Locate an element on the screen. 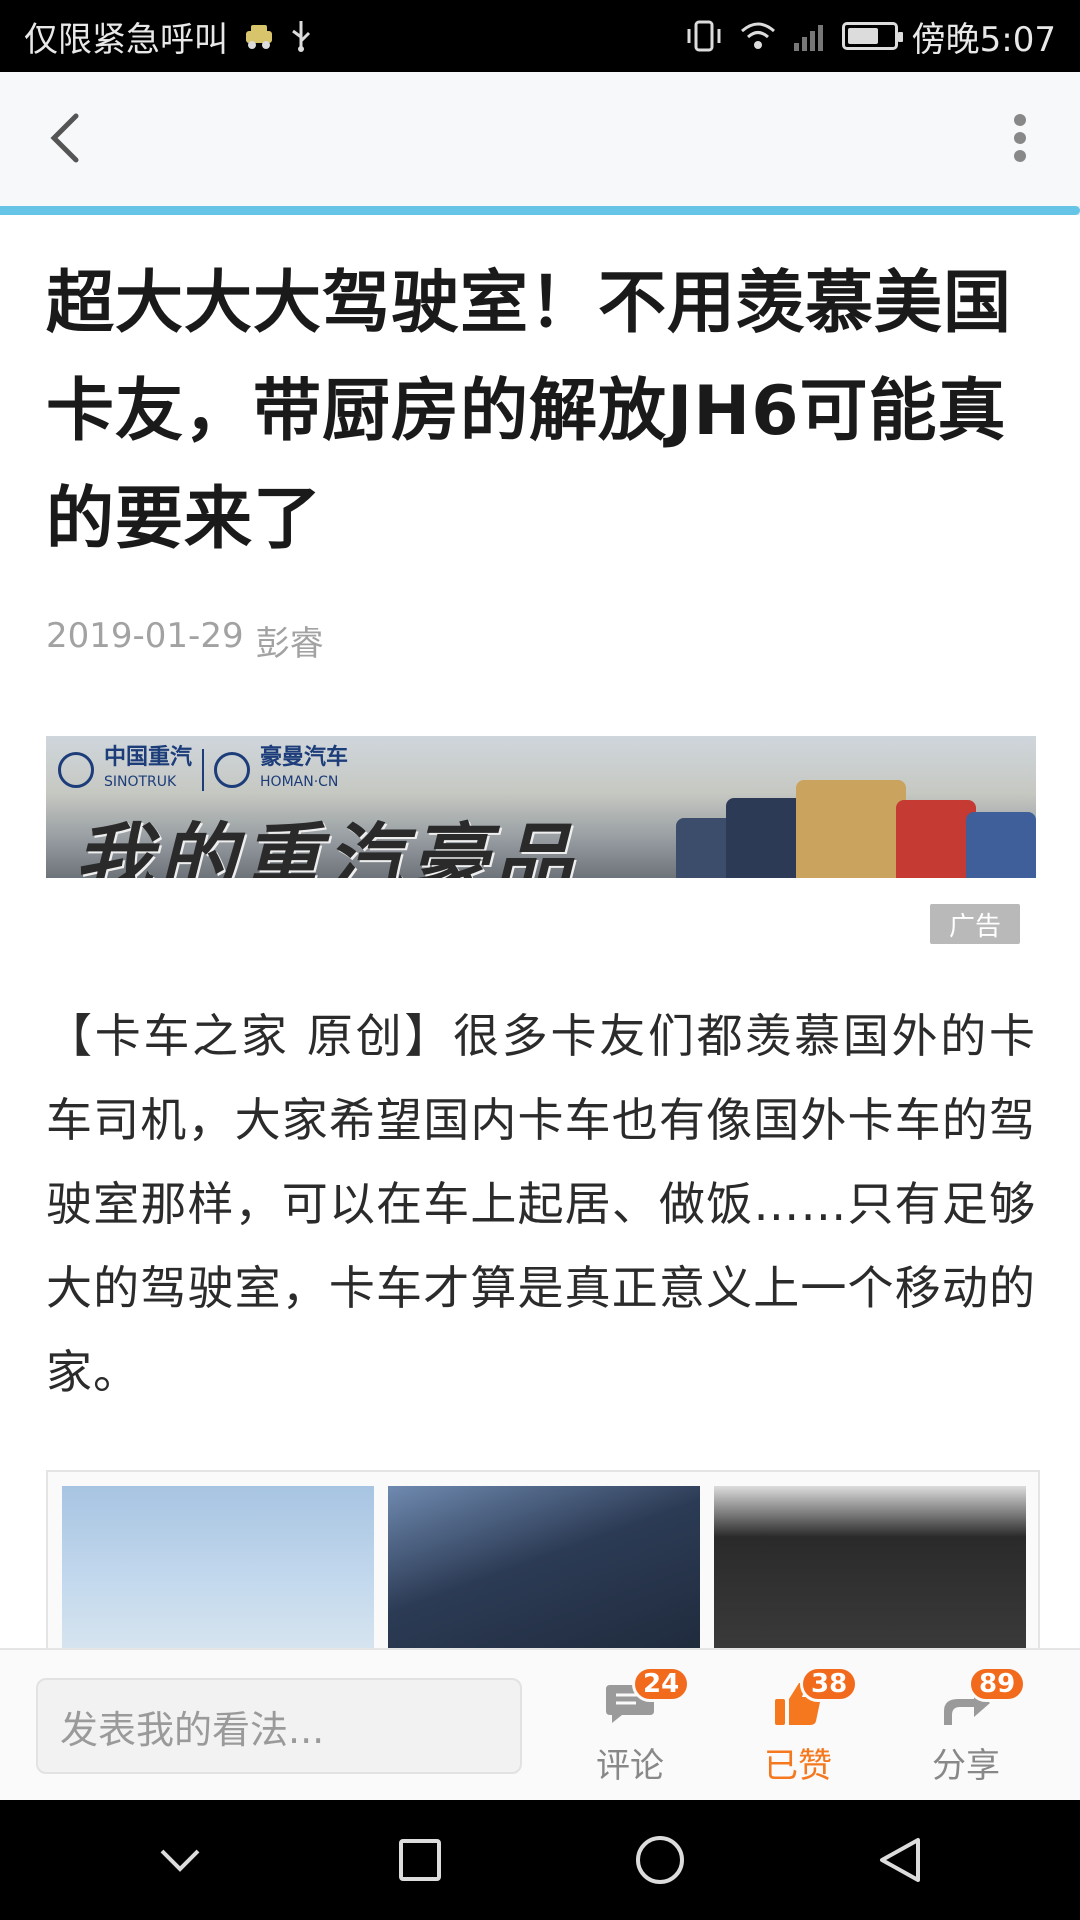 The height and width of the screenshot is (1920, 1080). square-icon is located at coordinates (420, 1860).